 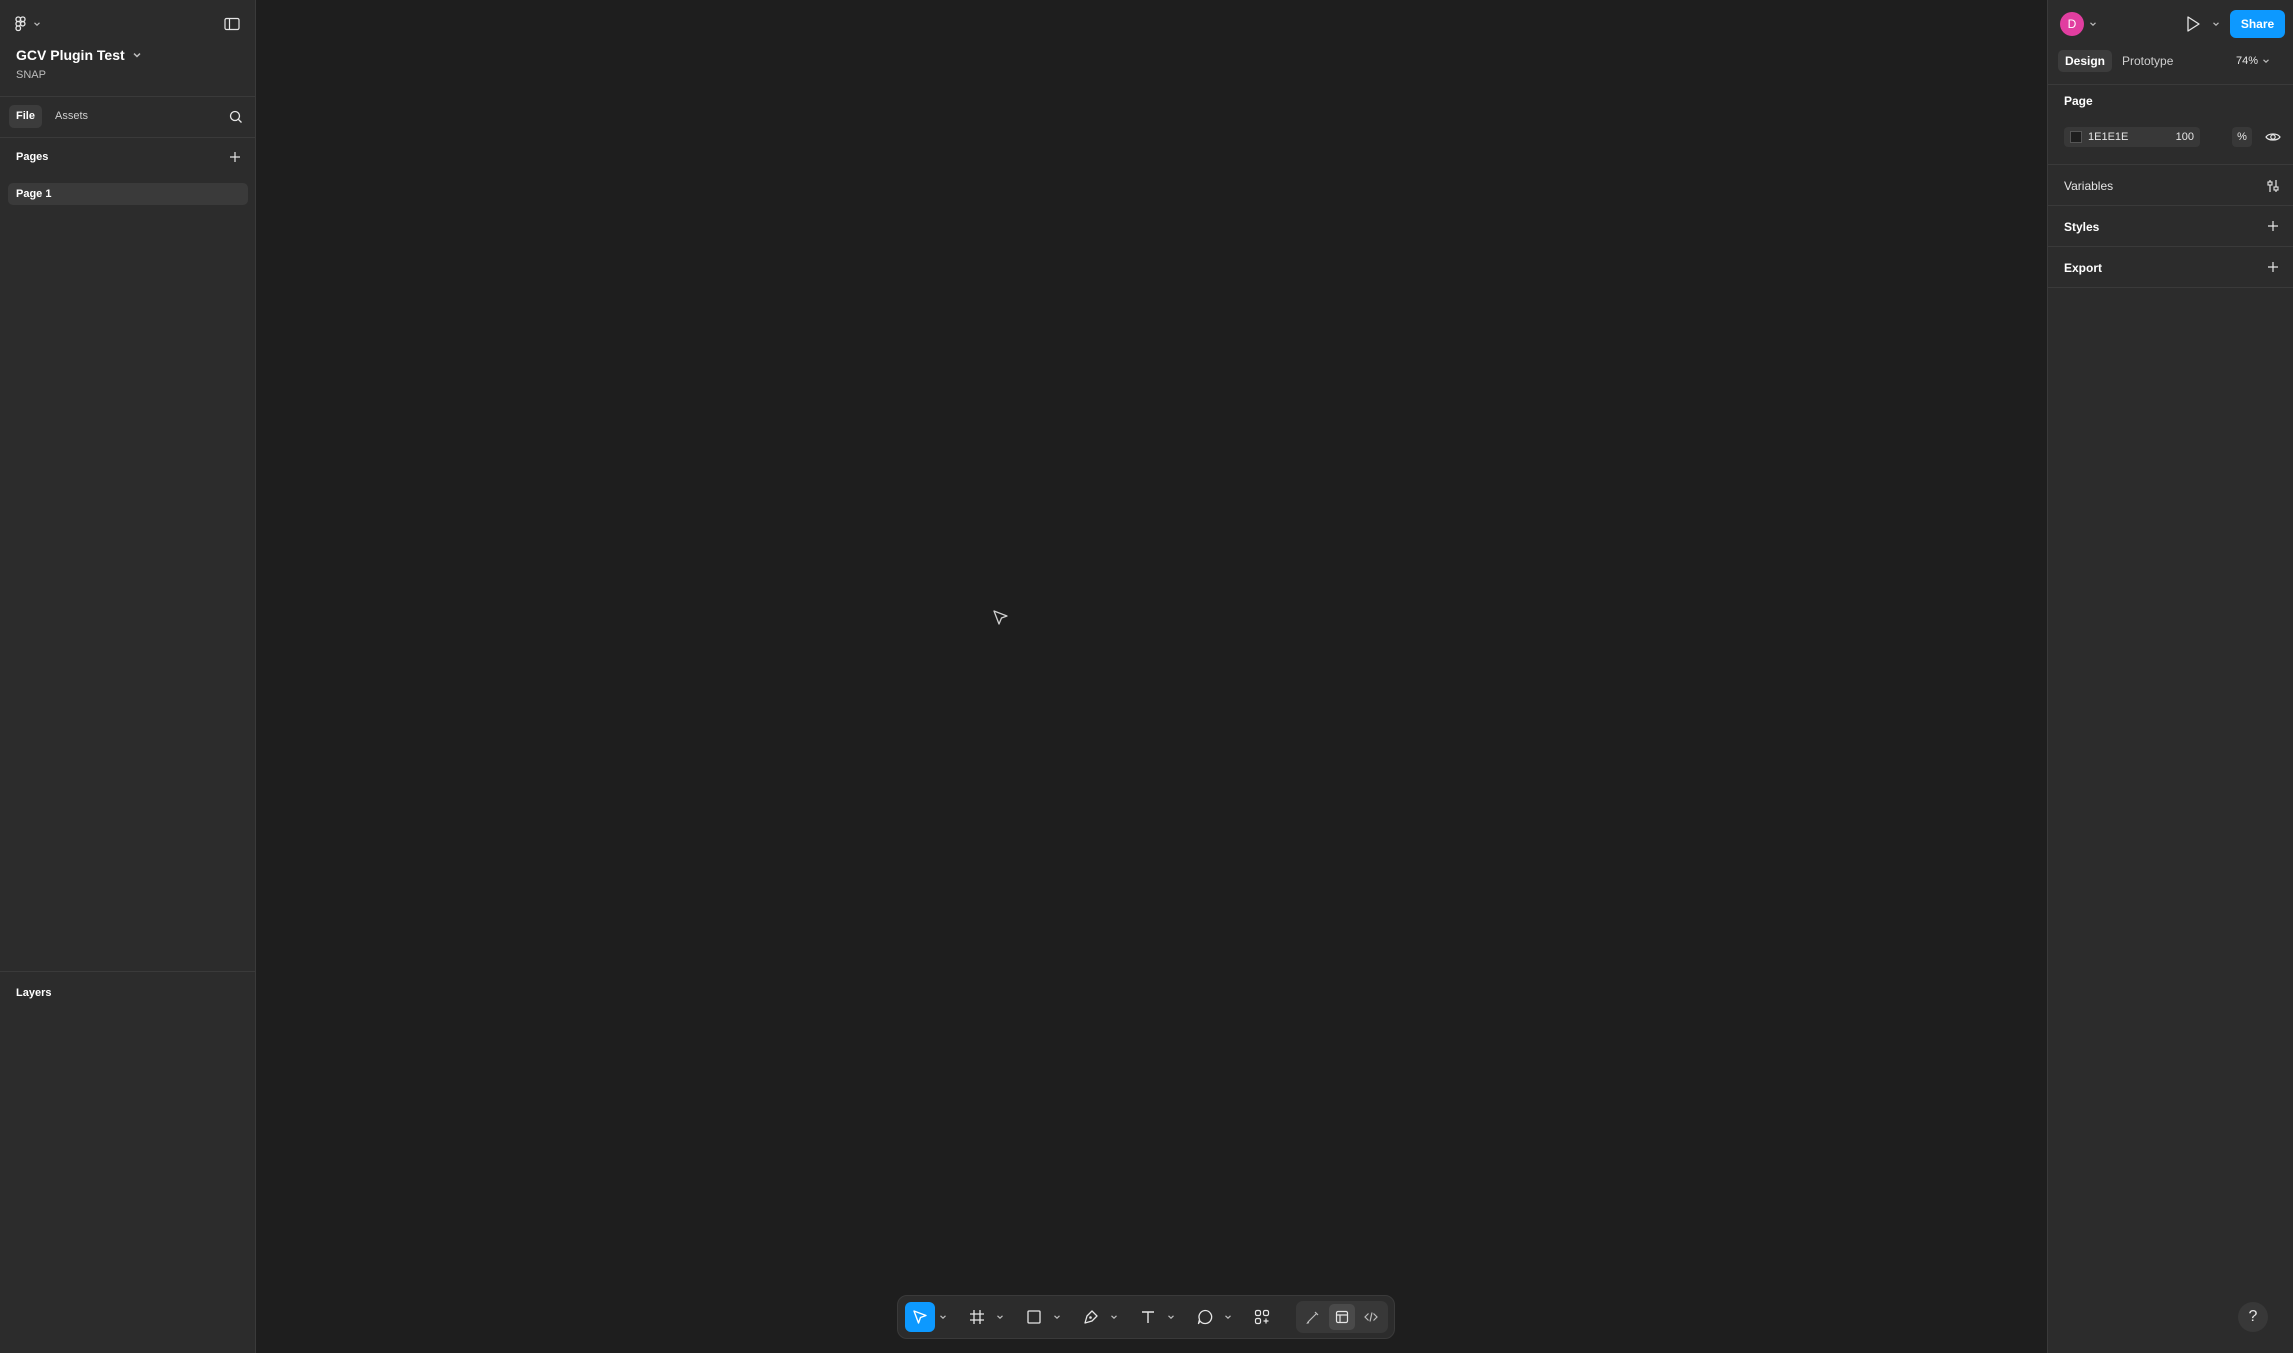 What do you see at coordinates (2082, 227) in the screenshot?
I see `styles-heading: Styles` at bounding box center [2082, 227].